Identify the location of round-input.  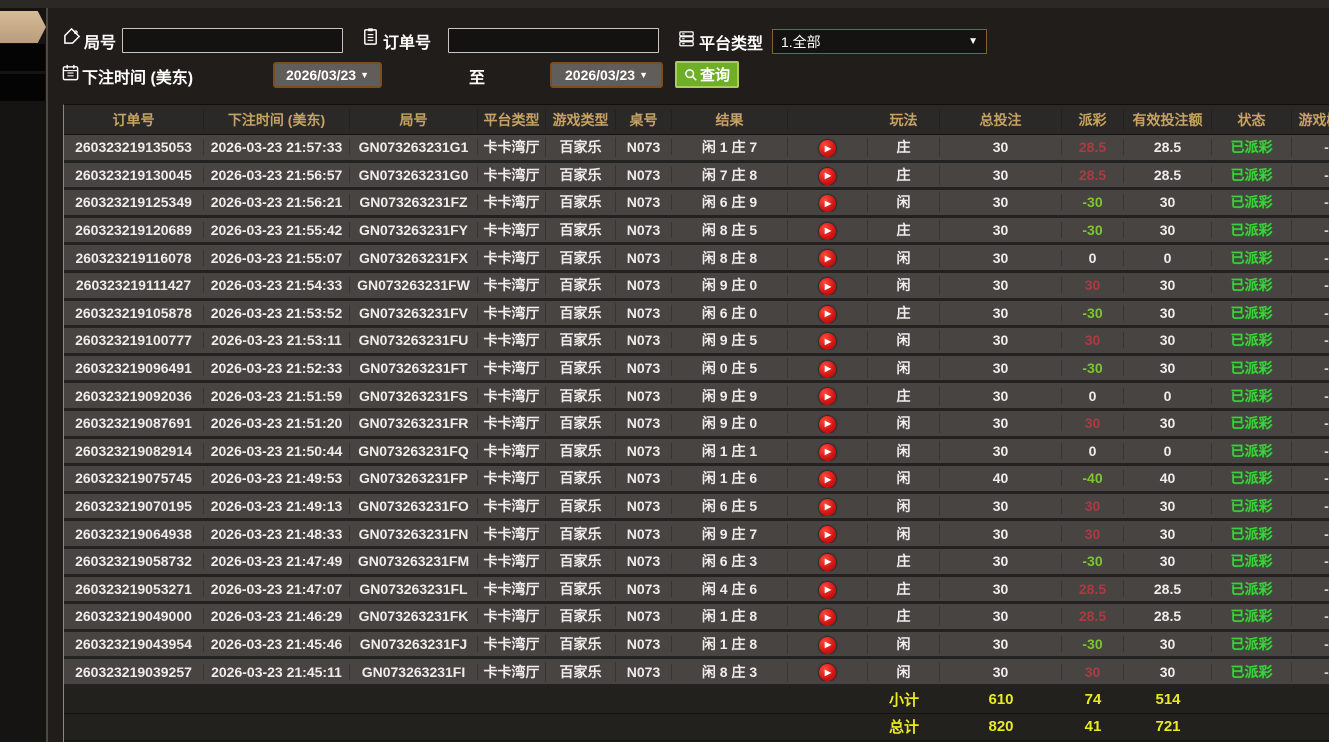
(232, 40).